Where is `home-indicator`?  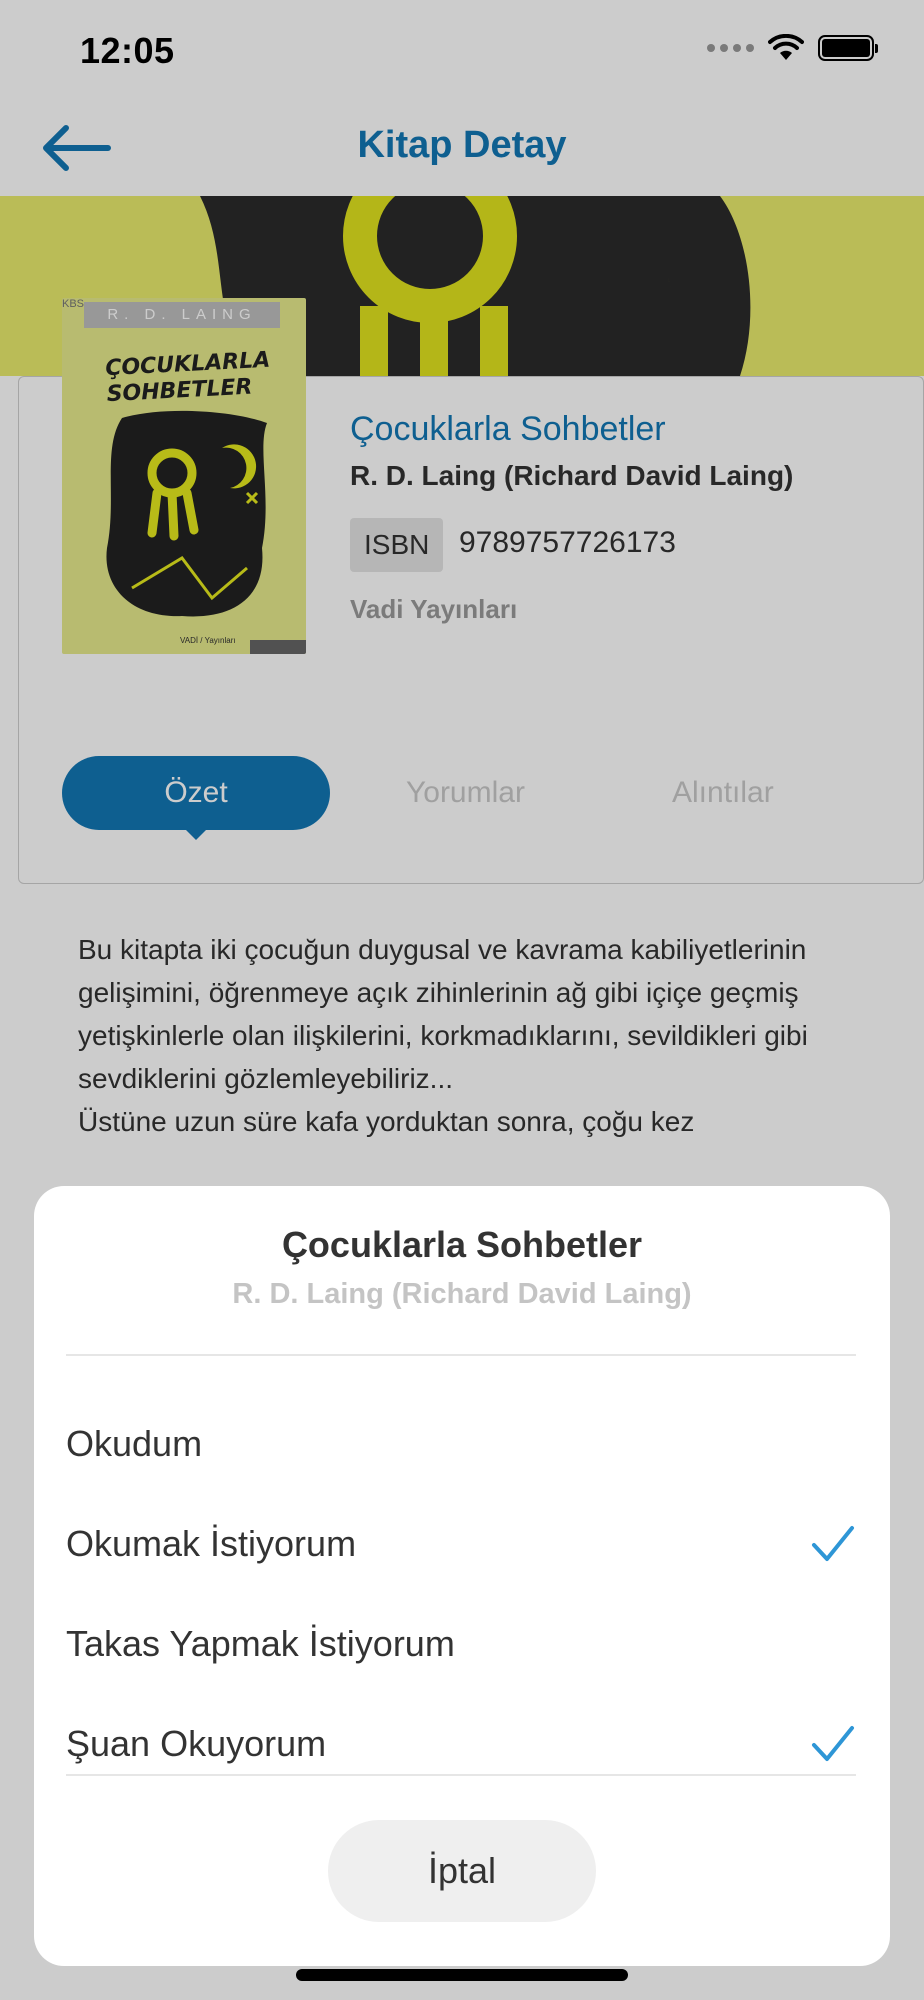 home-indicator is located at coordinates (462, 1975).